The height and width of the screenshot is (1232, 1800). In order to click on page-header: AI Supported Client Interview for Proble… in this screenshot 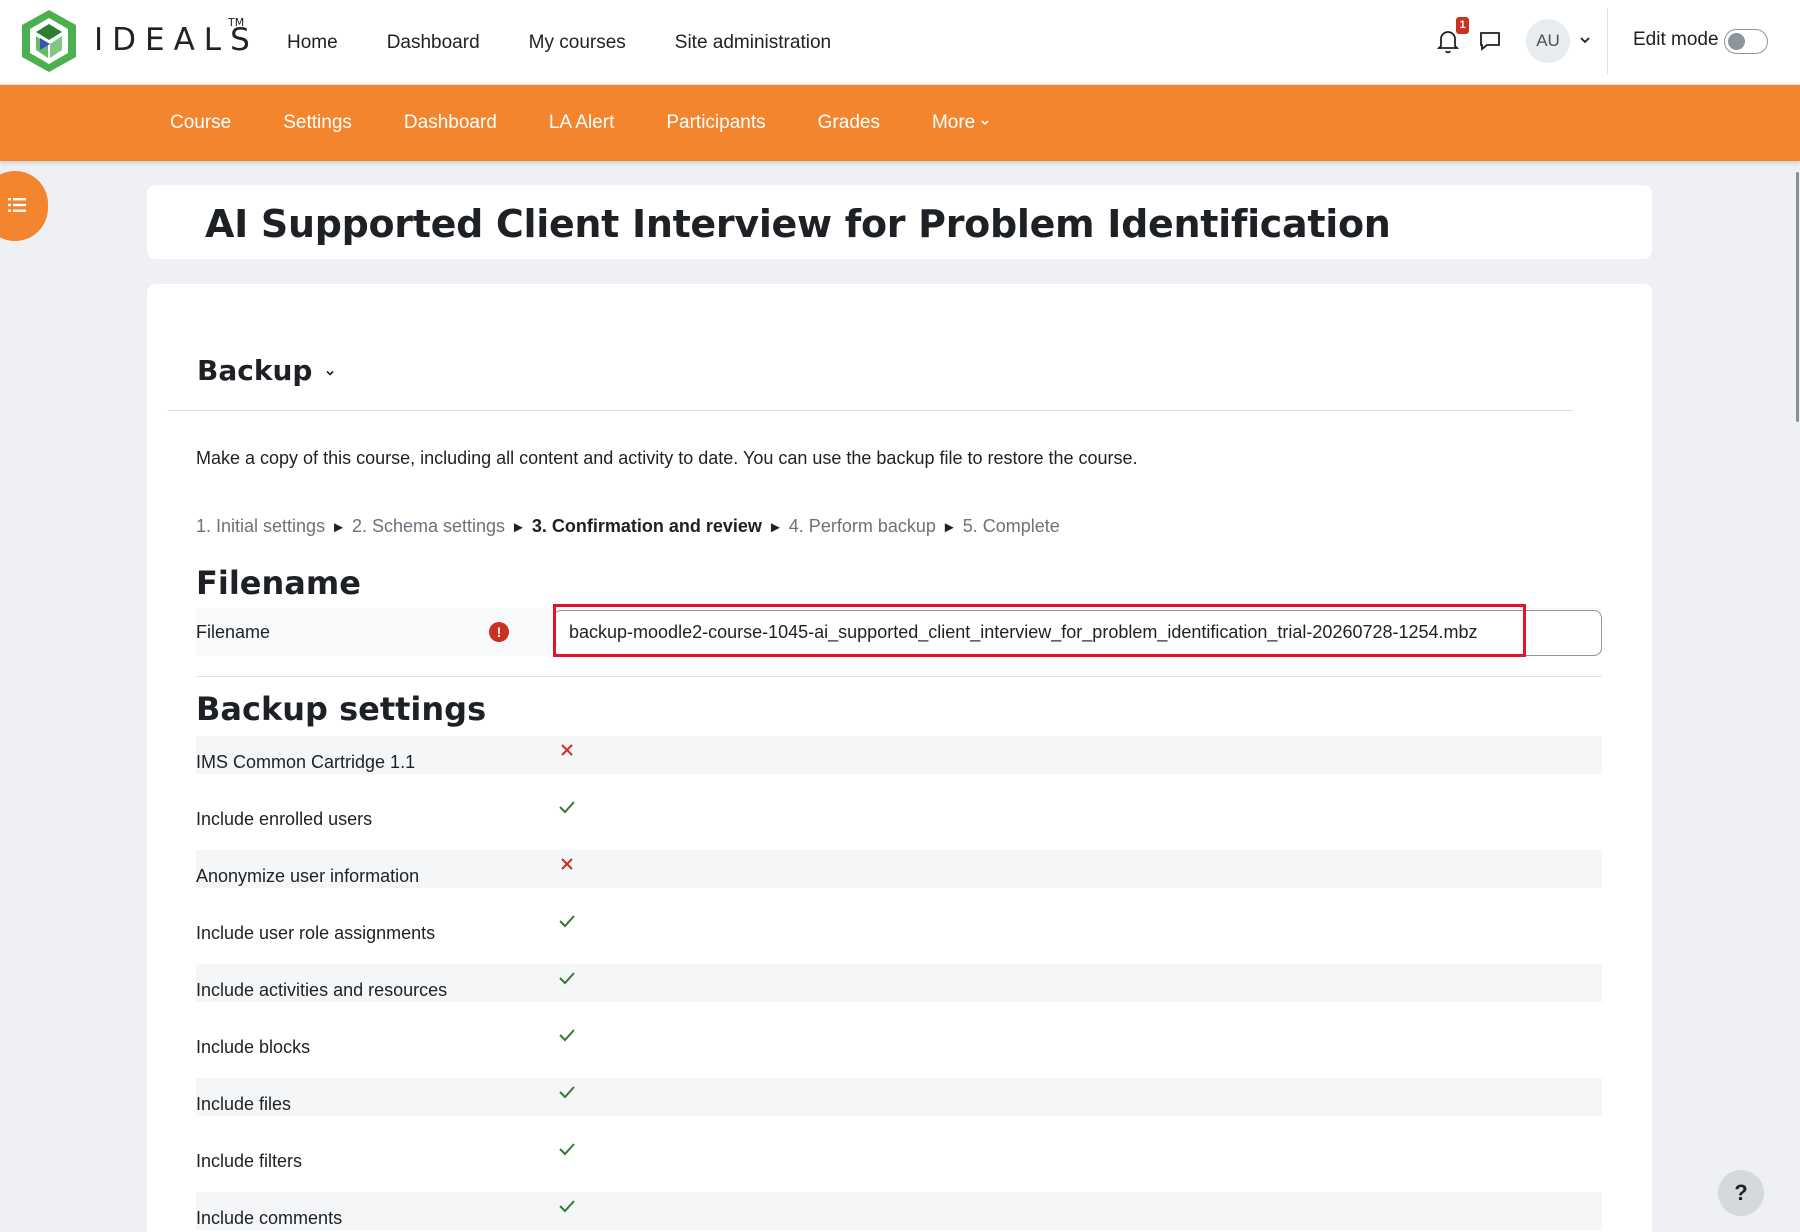, I will do `click(899, 222)`.